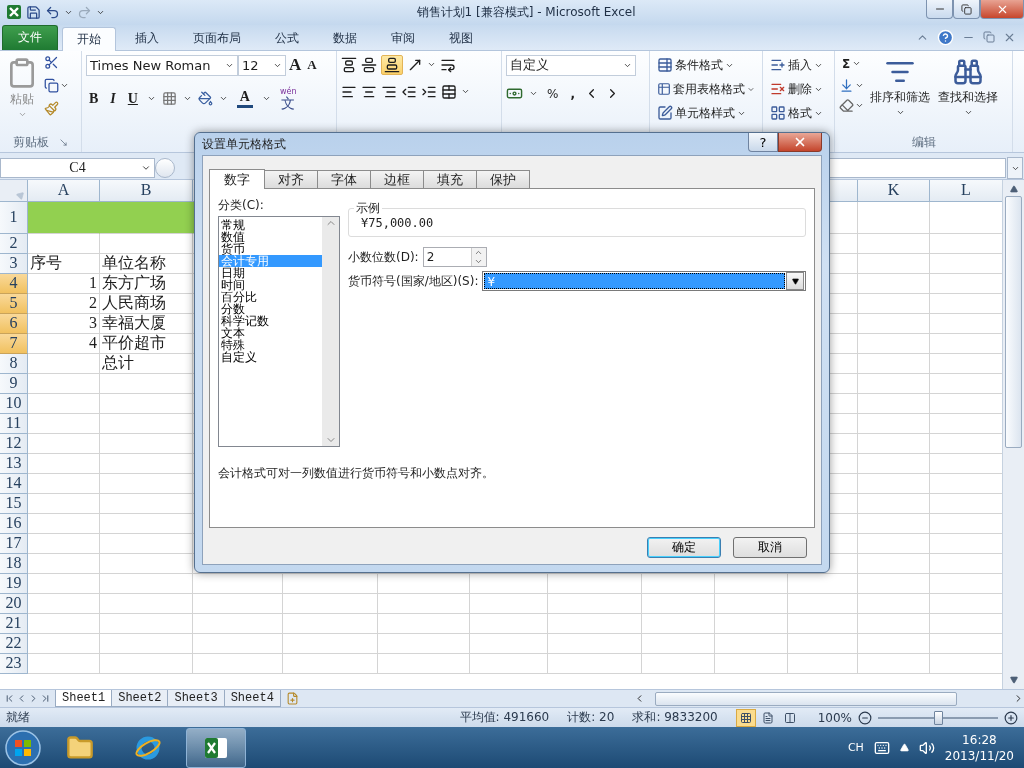  What do you see at coordinates (14, 283) in the screenshot?
I see `row-header: 4` at bounding box center [14, 283].